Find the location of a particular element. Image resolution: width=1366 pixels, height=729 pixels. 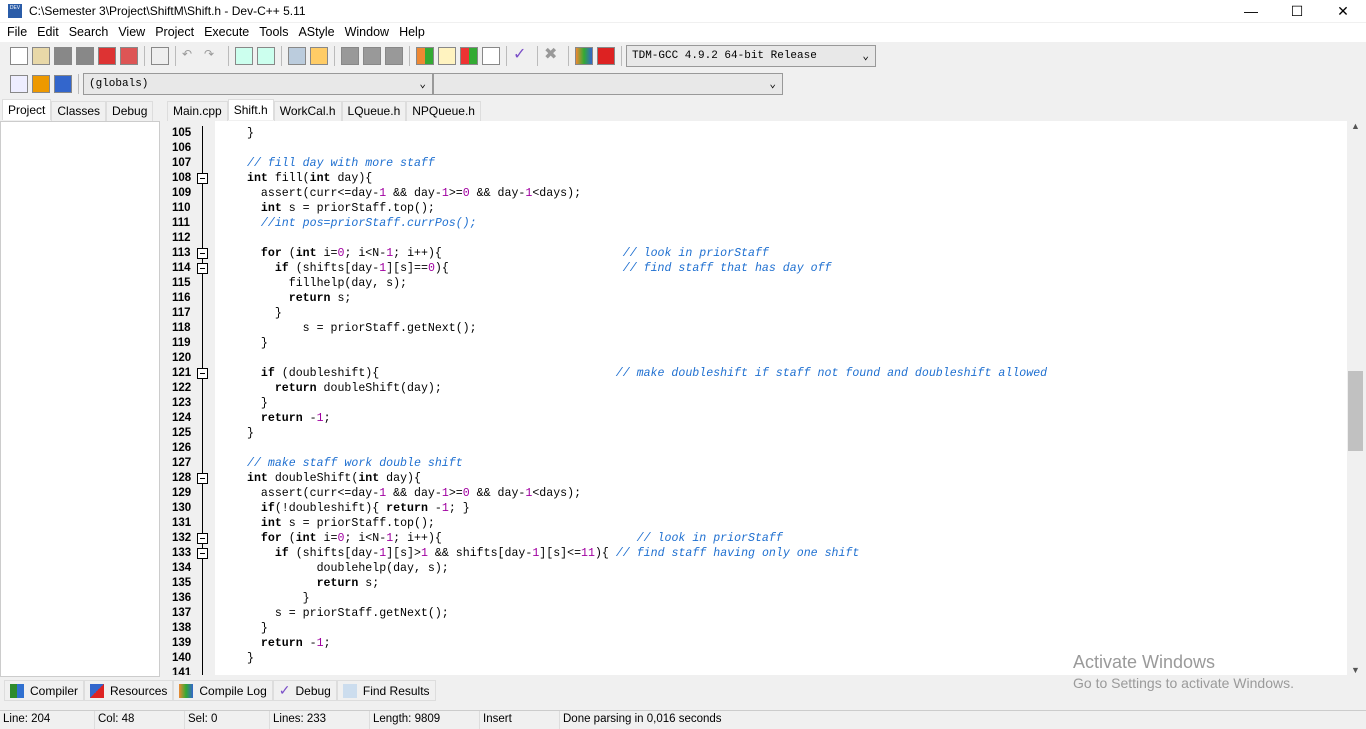

tab-npqueue-h: NPQueue.h is located at coordinates (443, 111).